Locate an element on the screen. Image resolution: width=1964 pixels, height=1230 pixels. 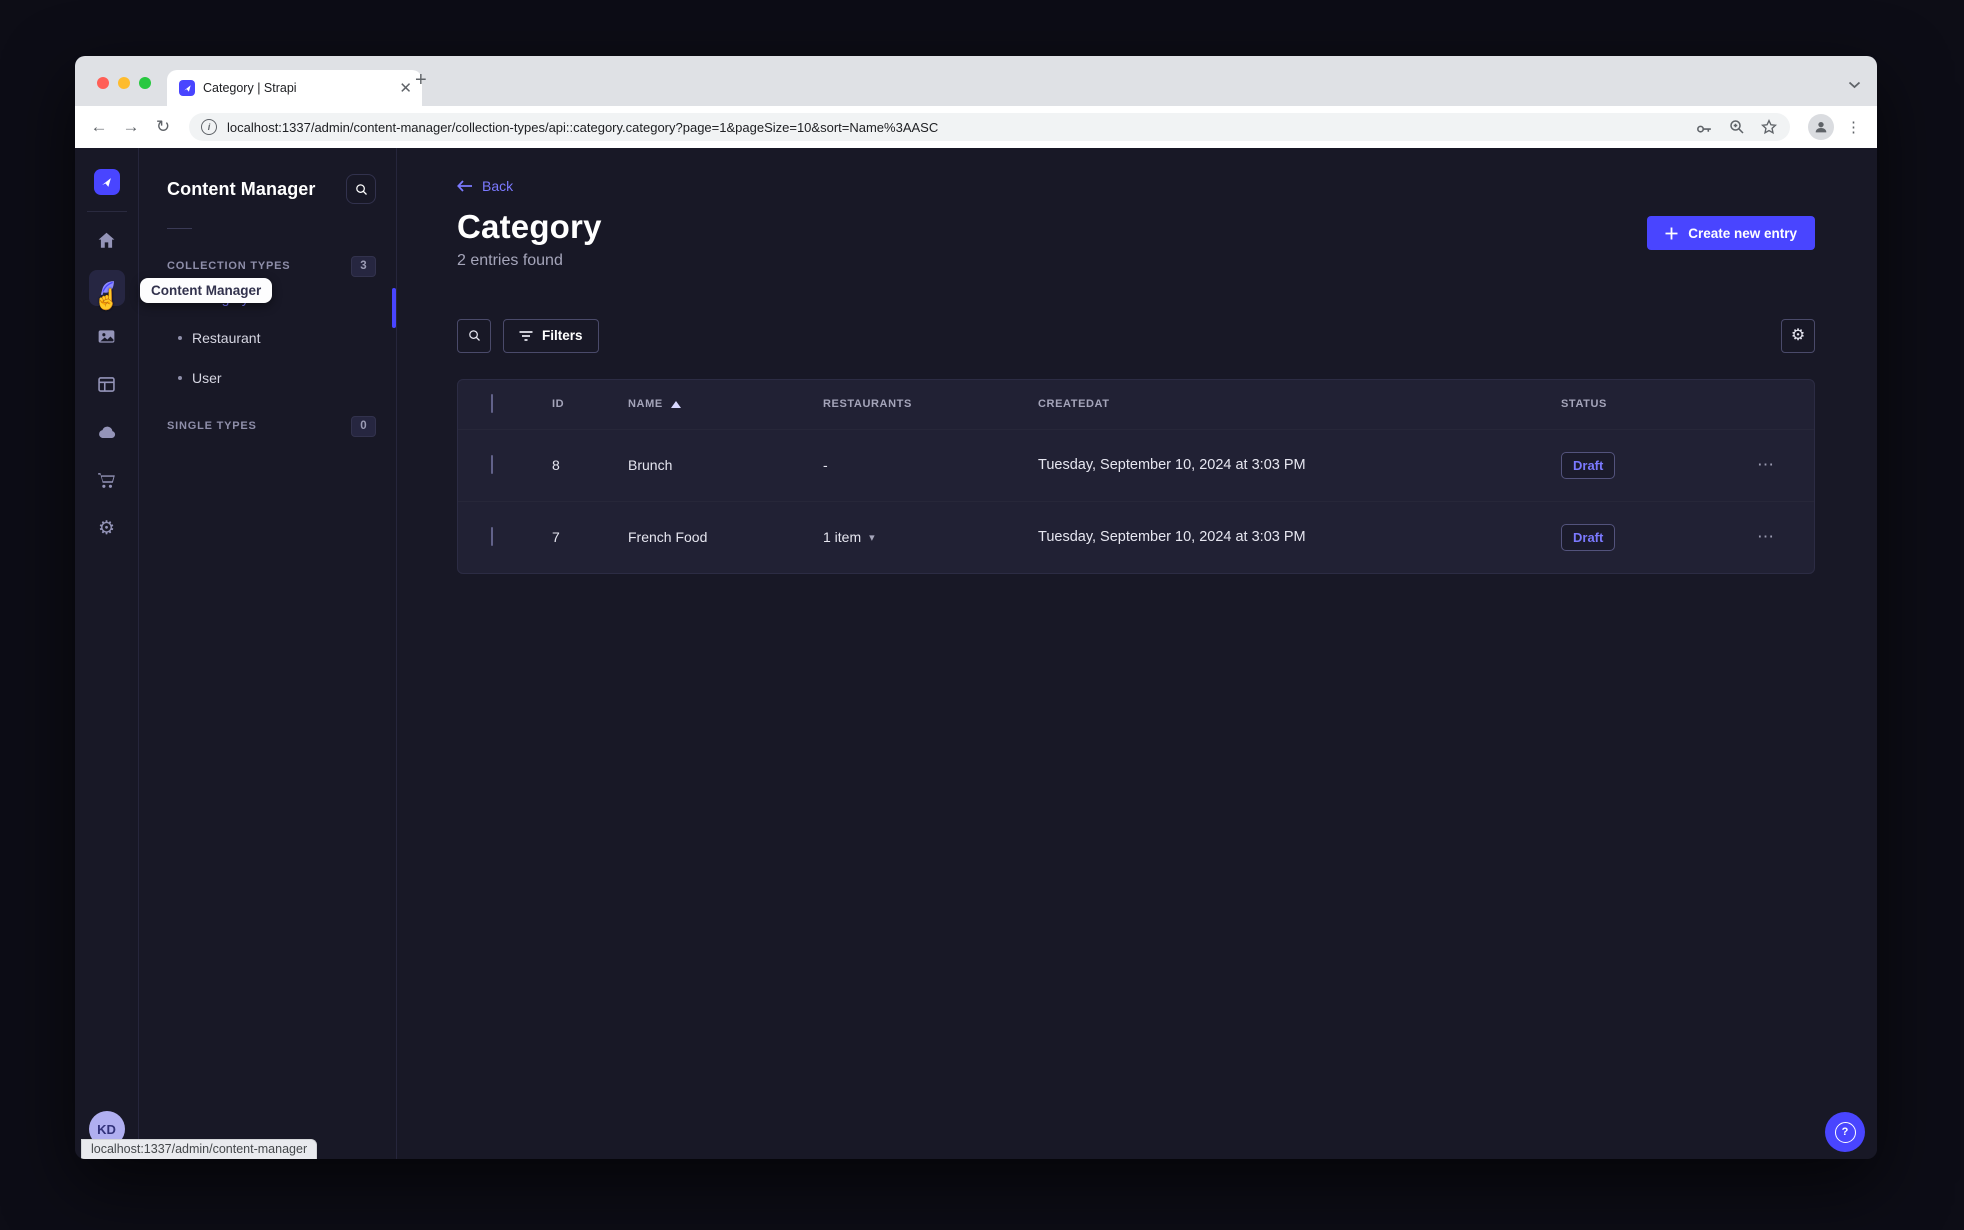
strapi-logo is located at coordinates (106, 182).